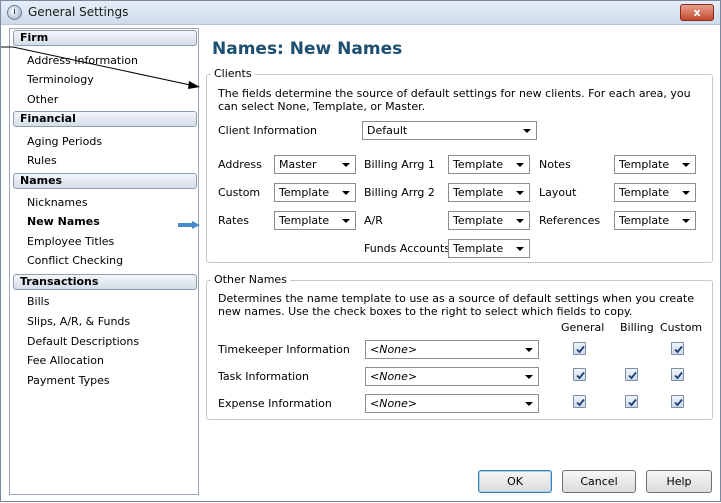 Image resolution: width=721 pixels, height=503 pixels. Describe the element at coordinates (307, 49) in the screenshot. I see `page-title: Names: New Names` at that location.